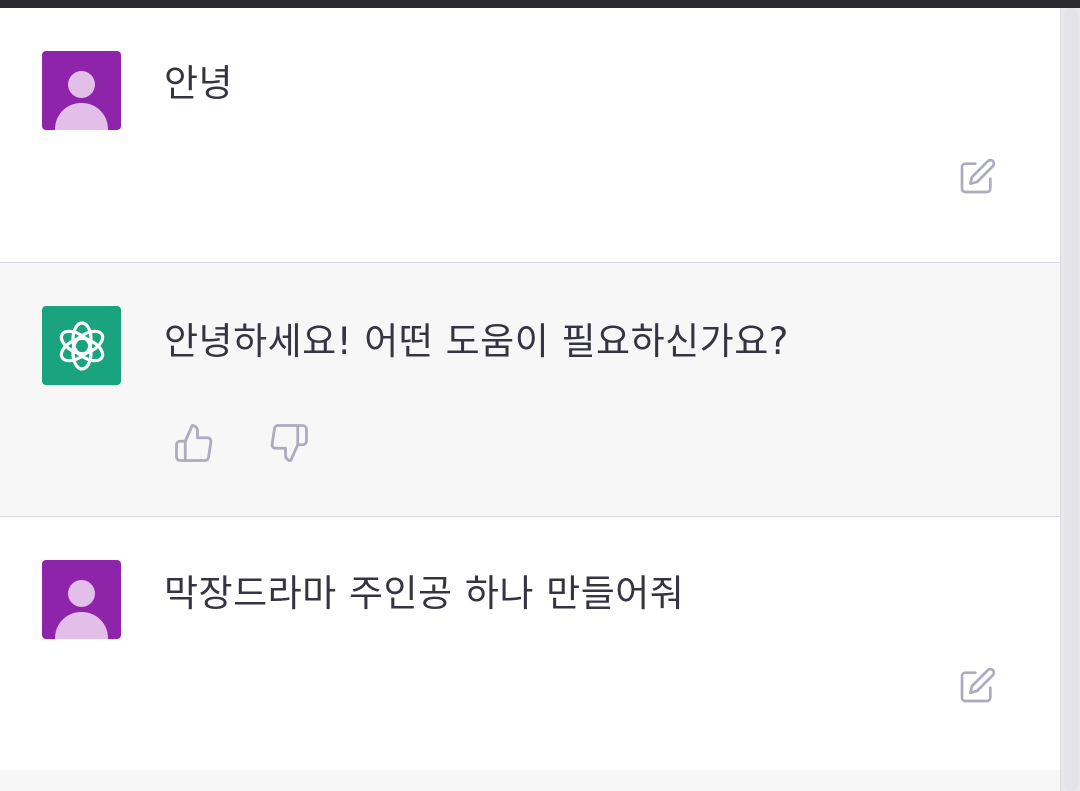 The image size is (1080, 791). I want to click on next-message-preview, so click(530, 780).